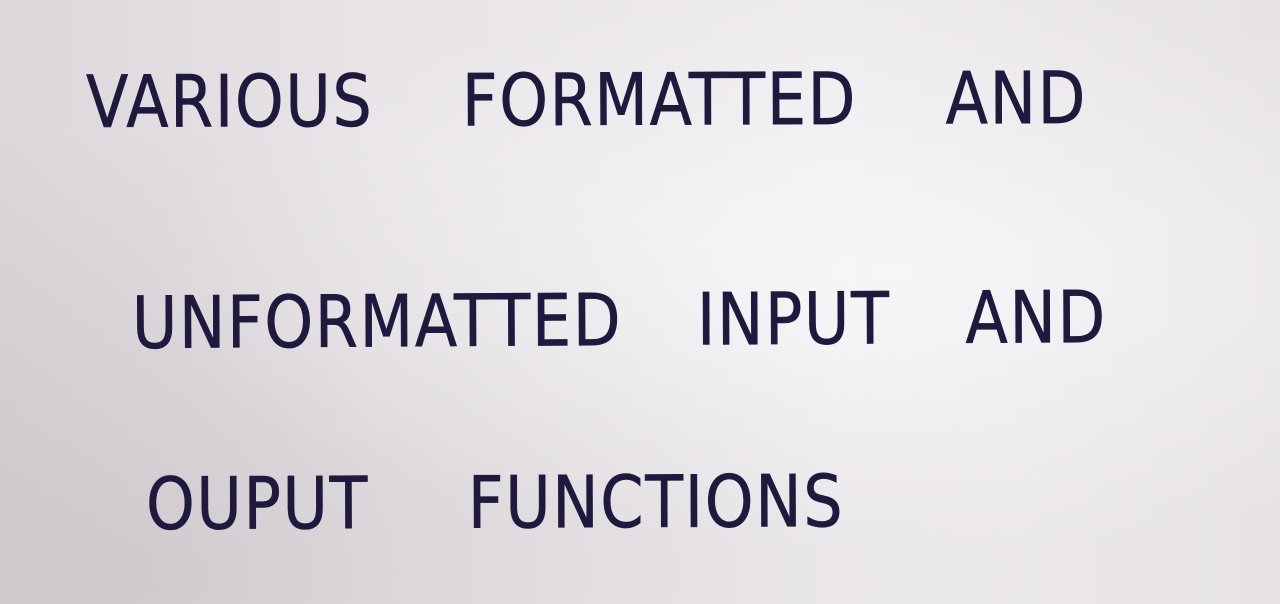  What do you see at coordinates (495, 502) in the screenshot?
I see `handwritten-line-3: OUPUT FUNCTIONS` at bounding box center [495, 502].